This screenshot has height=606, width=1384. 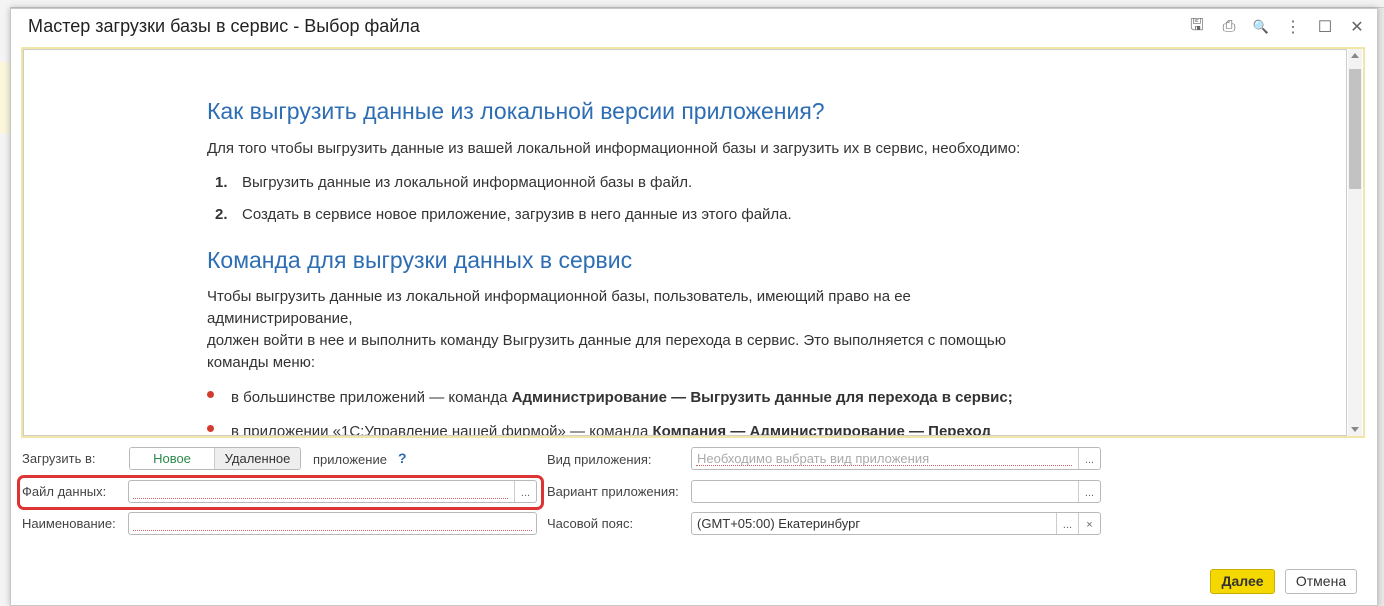 What do you see at coordinates (1355, 129) in the screenshot?
I see `scroll-thumb` at bounding box center [1355, 129].